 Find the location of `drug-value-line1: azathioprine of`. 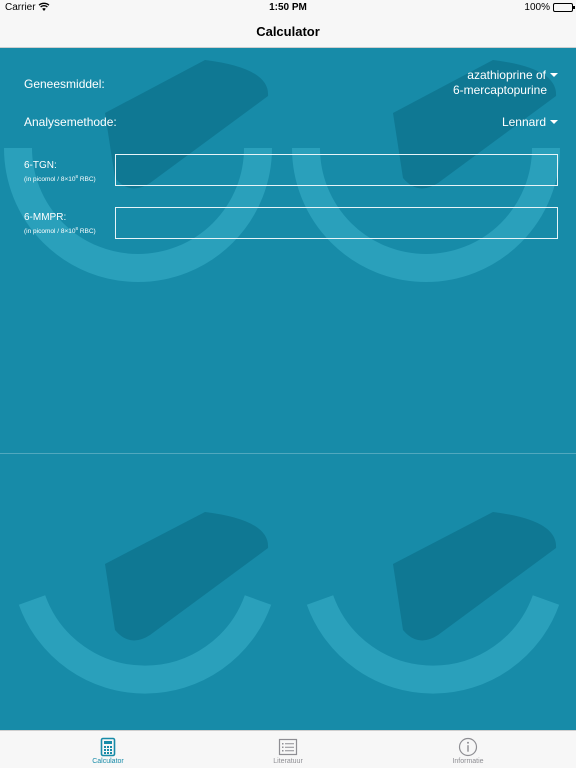

drug-value-line1: azathioprine of is located at coordinates (506, 75).